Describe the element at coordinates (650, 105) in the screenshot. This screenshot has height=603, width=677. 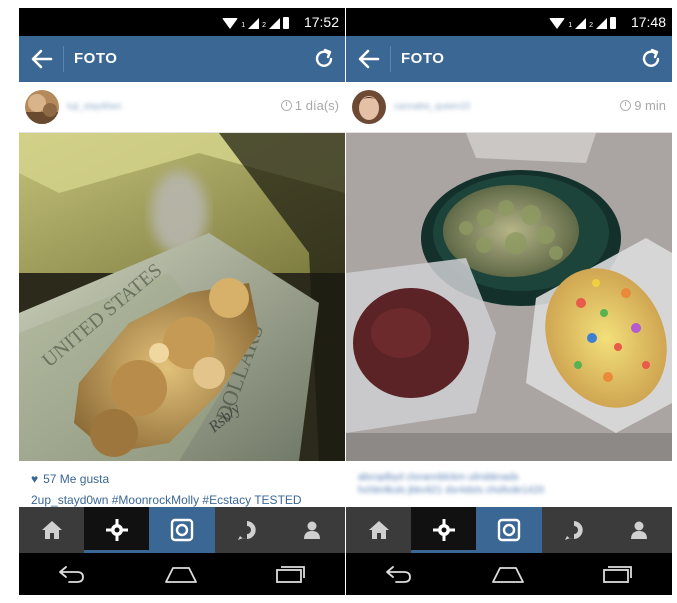
I see `timestamp-text: 9 min` at that location.